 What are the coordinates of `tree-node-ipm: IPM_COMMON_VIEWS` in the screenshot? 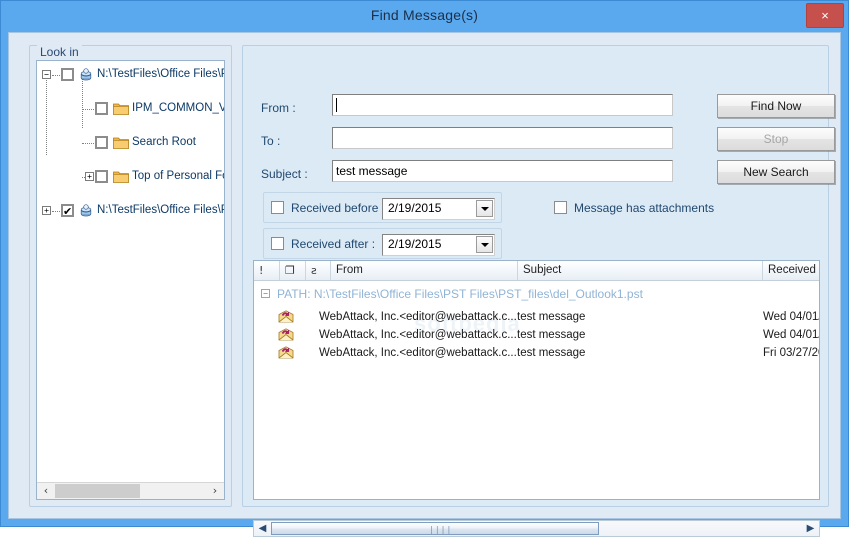 It's located at (130, 108).